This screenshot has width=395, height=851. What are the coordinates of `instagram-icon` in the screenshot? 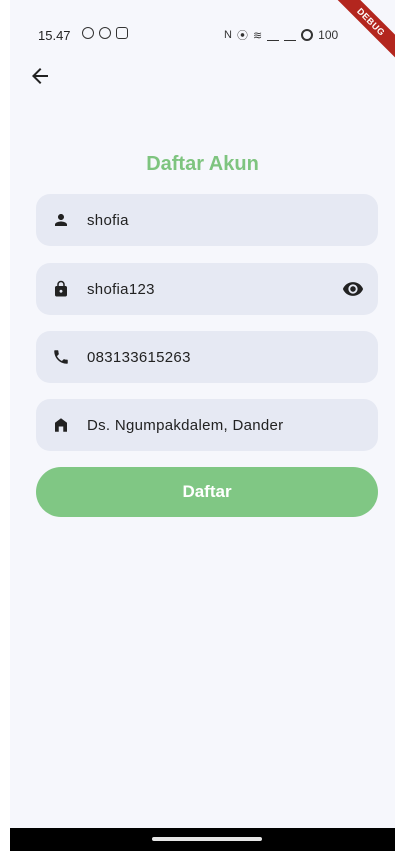 It's located at (122, 33).